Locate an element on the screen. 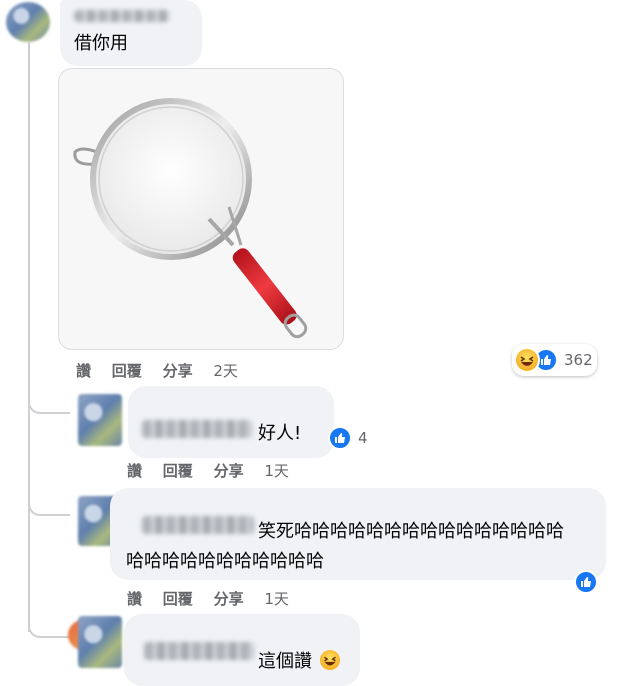  comment-bubble: 這個讚 is located at coordinates (242, 650).